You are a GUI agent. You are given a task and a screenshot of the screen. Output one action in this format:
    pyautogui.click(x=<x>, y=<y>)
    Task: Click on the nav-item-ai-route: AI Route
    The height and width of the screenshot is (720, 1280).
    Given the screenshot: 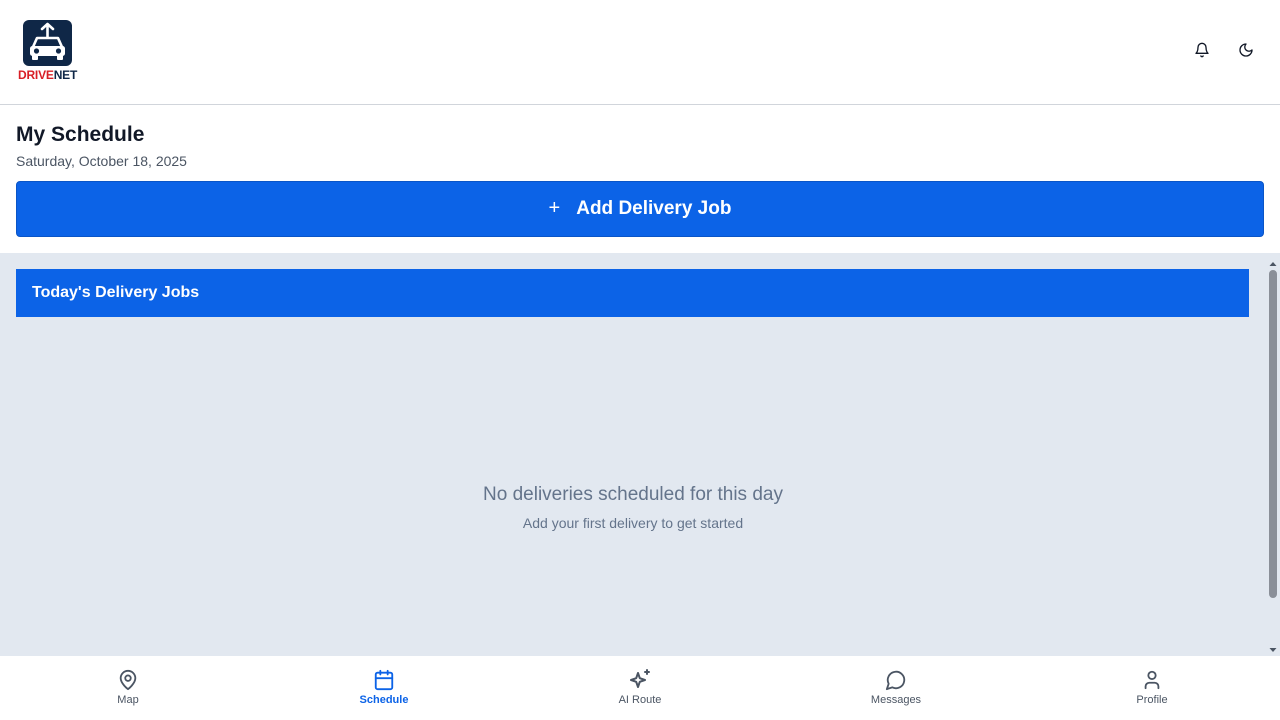 What is the action you would take?
    pyautogui.click(x=640, y=688)
    